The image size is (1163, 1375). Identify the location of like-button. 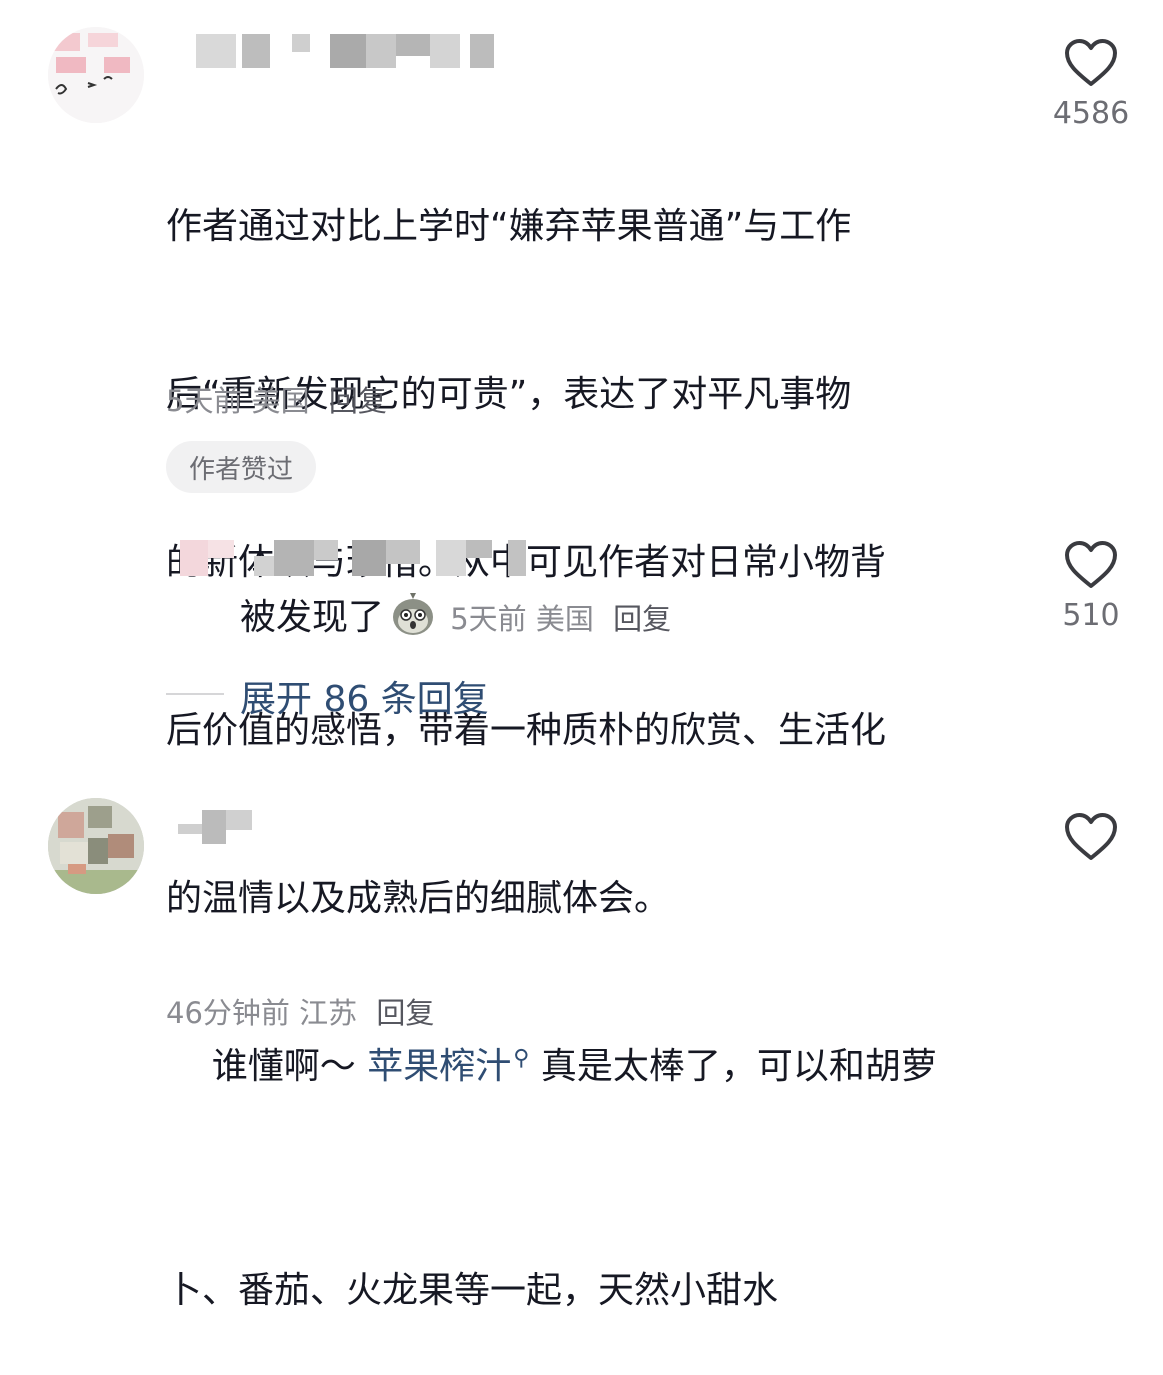
(1091, 837).